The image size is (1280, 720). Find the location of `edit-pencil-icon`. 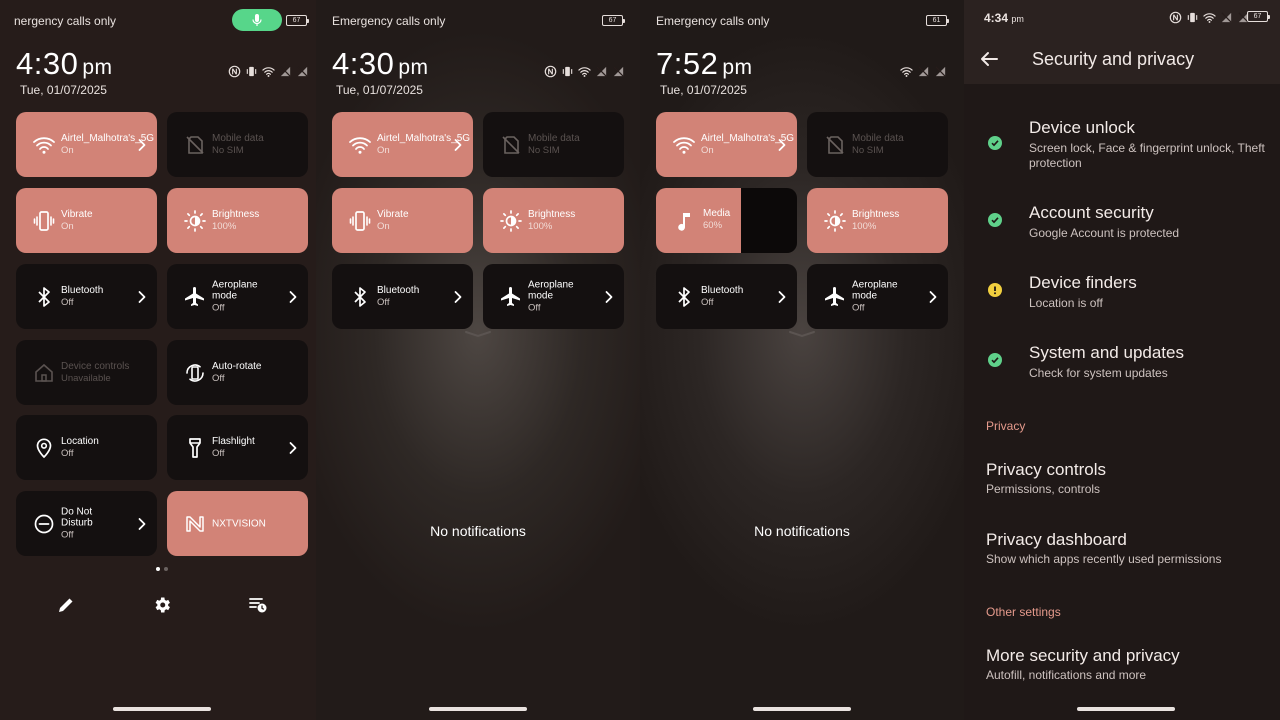

edit-pencil-icon is located at coordinates (66, 605).